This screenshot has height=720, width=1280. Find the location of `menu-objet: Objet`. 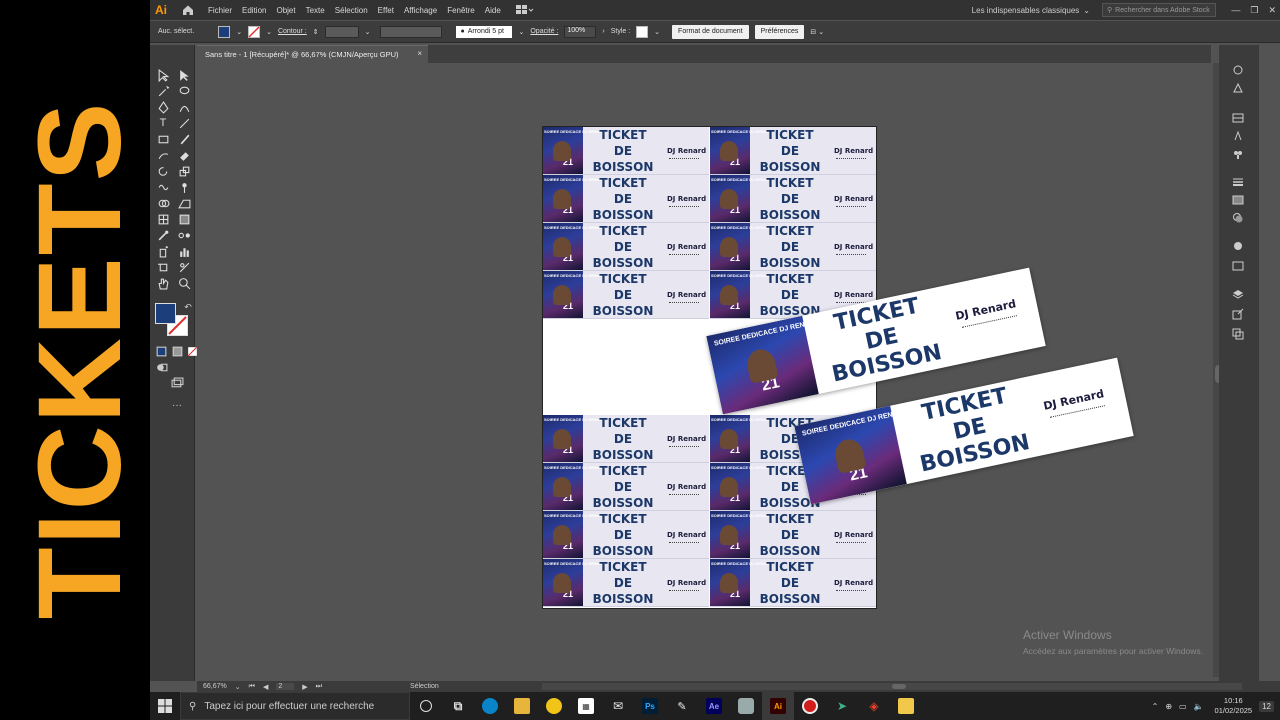

menu-objet: Objet is located at coordinates (285, 10).